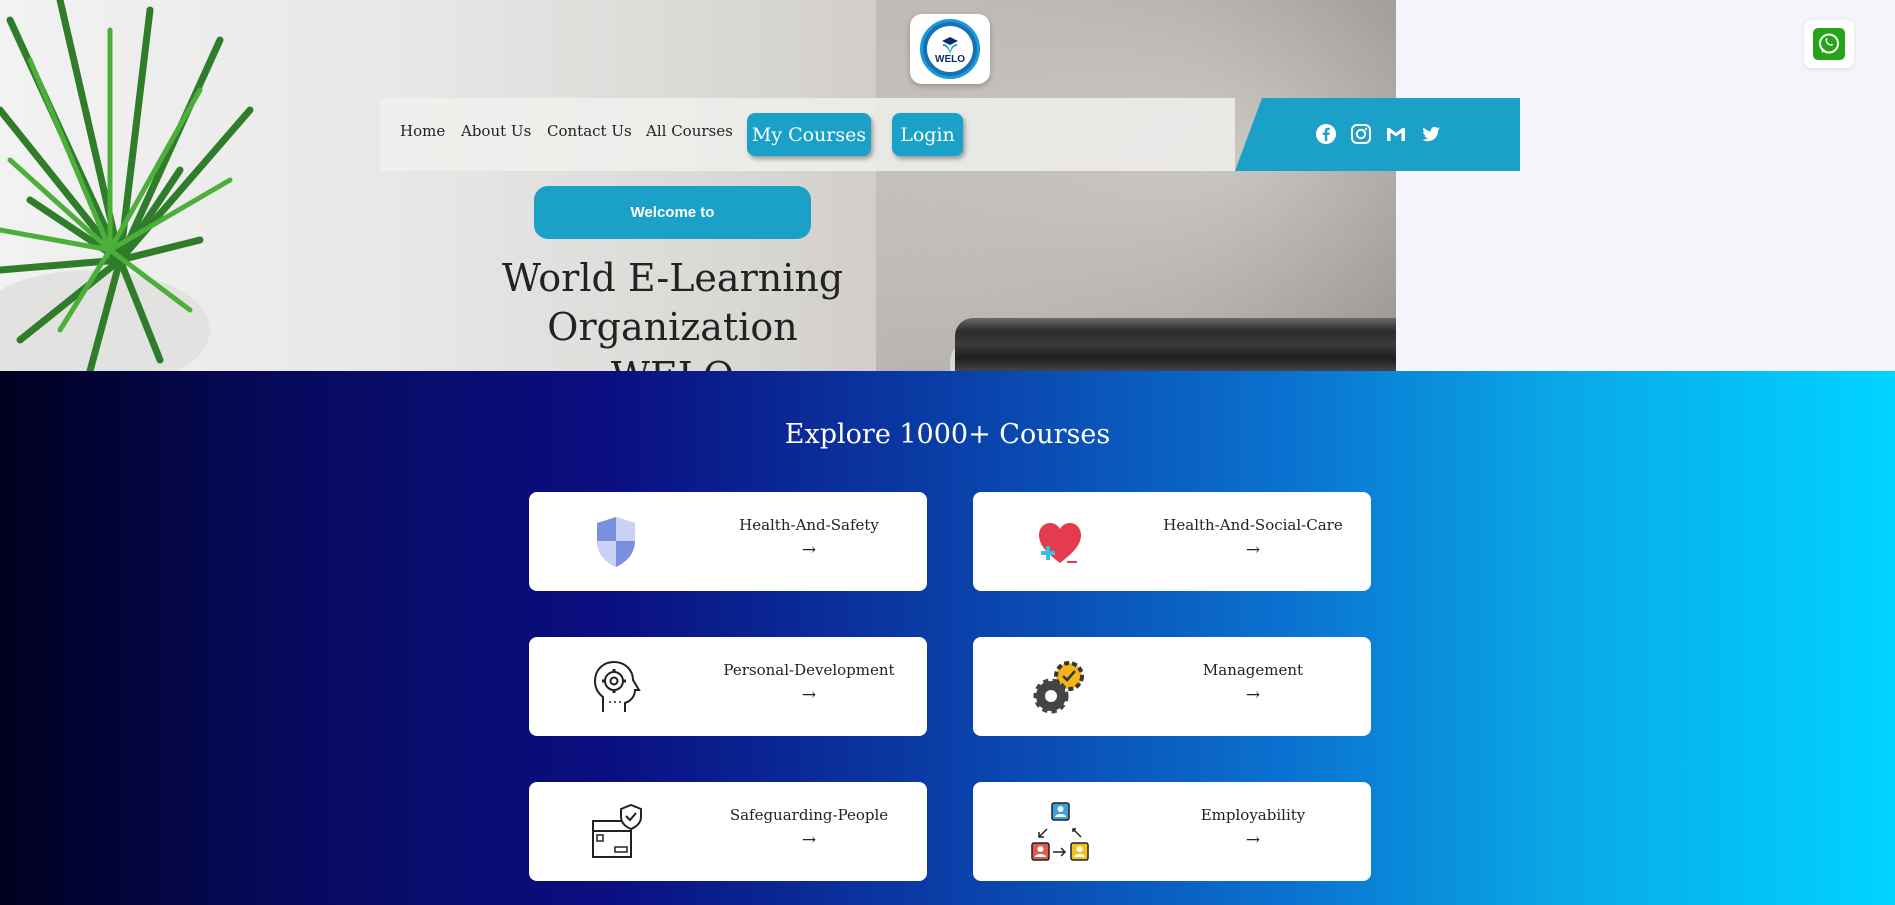 The width and height of the screenshot is (1895, 905). I want to click on course-card-personal-development: Personal-Development →, so click(728, 686).